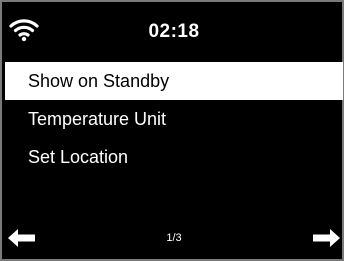 This screenshot has height=261, width=344. What do you see at coordinates (173, 157) in the screenshot?
I see `menu-item-set-location: Set Location` at bounding box center [173, 157].